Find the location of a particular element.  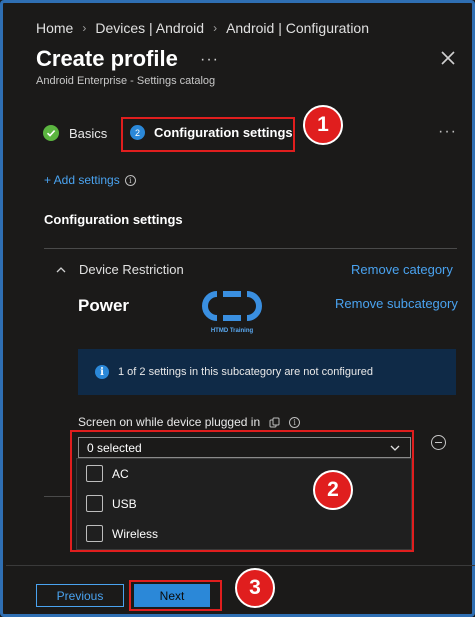

chevron-up-icon is located at coordinates (61, 270).